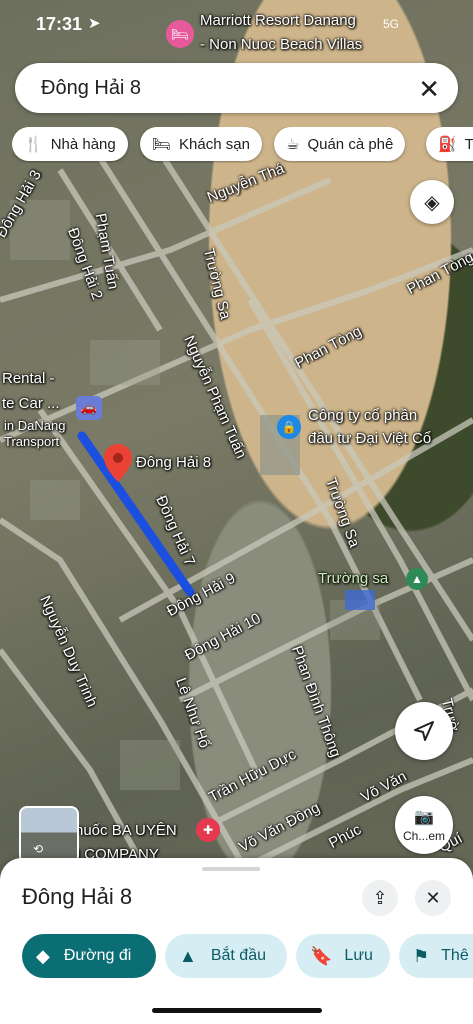 The height and width of the screenshot is (1024, 473). Describe the element at coordinates (468, 144) in the screenshot. I see `chip-label: Tr` at that location.